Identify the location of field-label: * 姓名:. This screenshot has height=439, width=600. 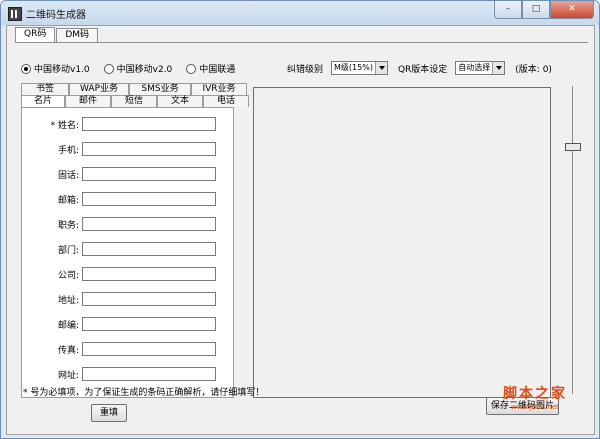
(64, 126).